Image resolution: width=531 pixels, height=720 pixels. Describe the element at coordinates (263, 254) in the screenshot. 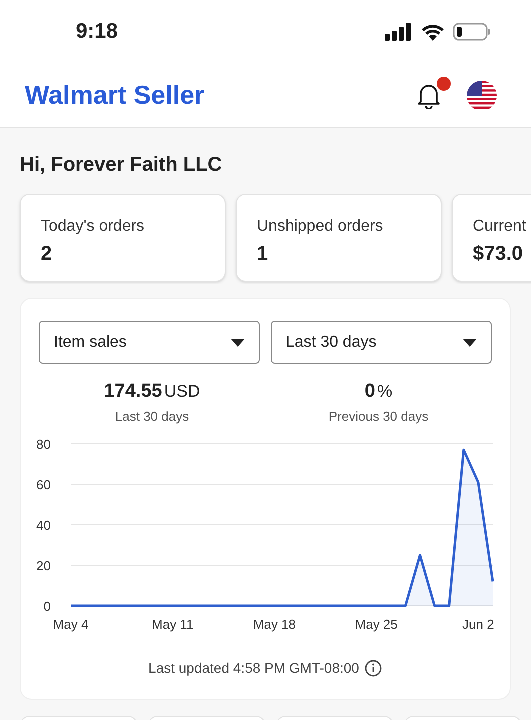

I see `card-value: 1` at that location.